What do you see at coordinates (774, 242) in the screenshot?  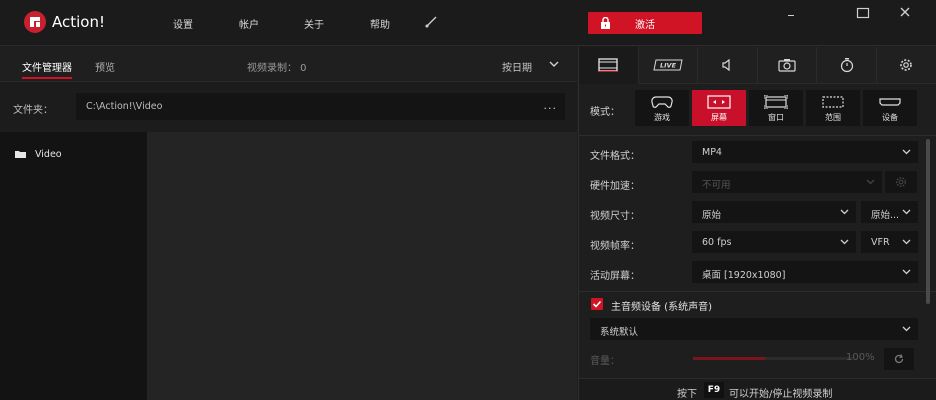 I see `fps-select: 60 fps` at bounding box center [774, 242].